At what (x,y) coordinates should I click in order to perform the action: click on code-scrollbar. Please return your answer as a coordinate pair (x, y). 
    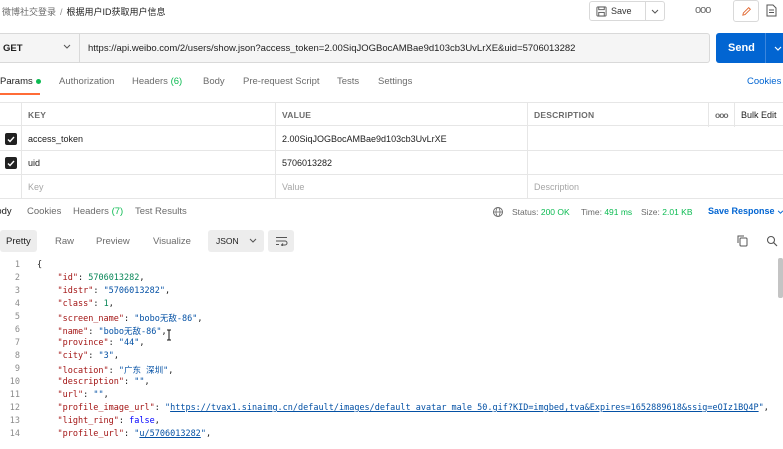
    Looking at the image, I should click on (780, 278).